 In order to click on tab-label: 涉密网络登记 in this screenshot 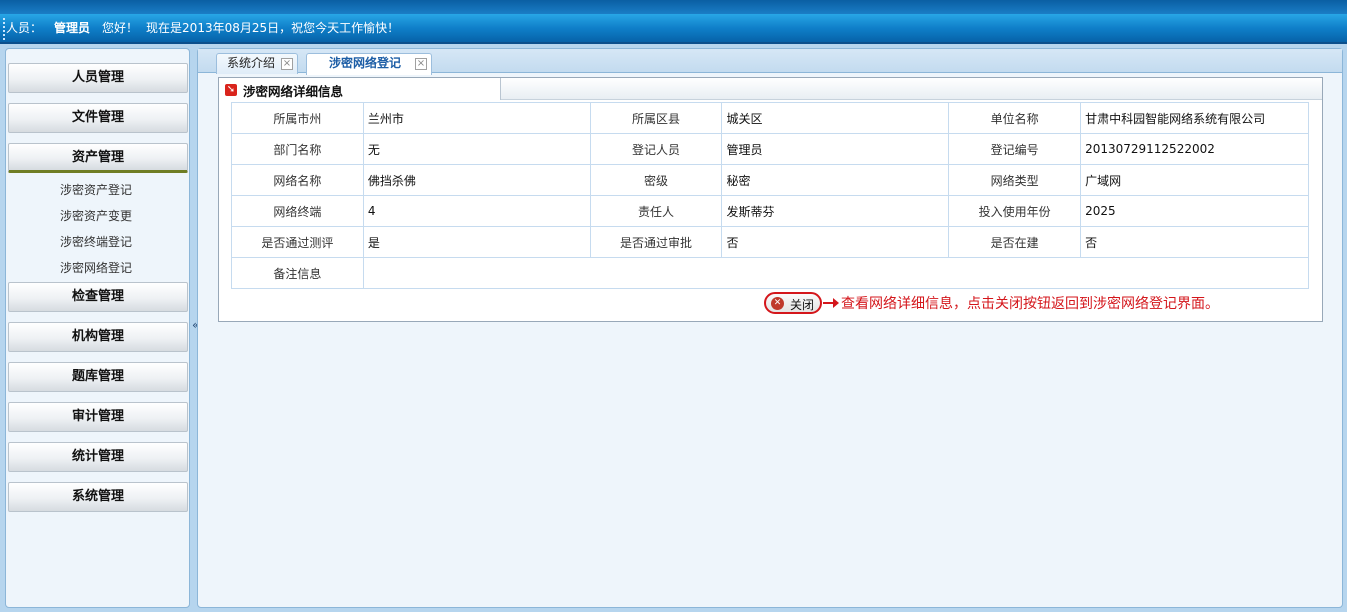, I will do `click(365, 63)`.